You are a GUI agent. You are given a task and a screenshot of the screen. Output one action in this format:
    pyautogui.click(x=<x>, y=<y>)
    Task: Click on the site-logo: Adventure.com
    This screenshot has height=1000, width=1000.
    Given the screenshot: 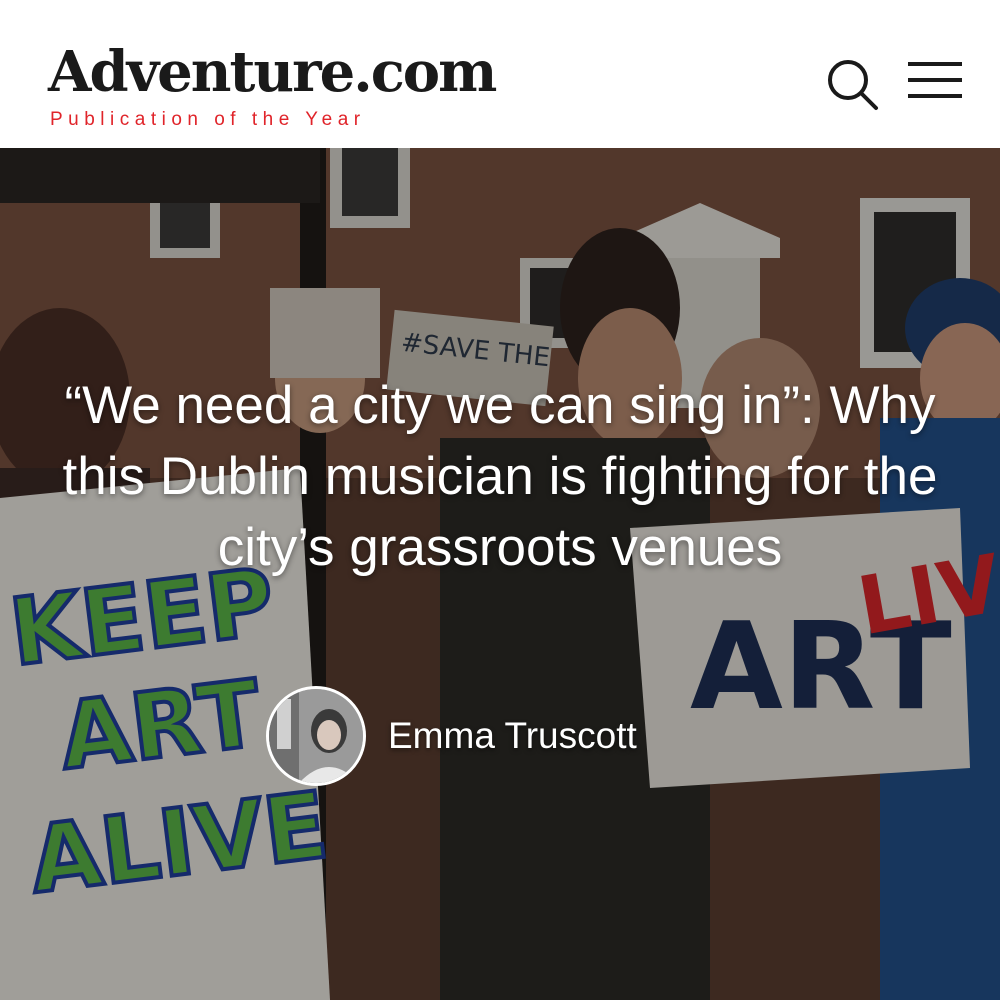 What is the action you would take?
    pyautogui.click(x=272, y=72)
    